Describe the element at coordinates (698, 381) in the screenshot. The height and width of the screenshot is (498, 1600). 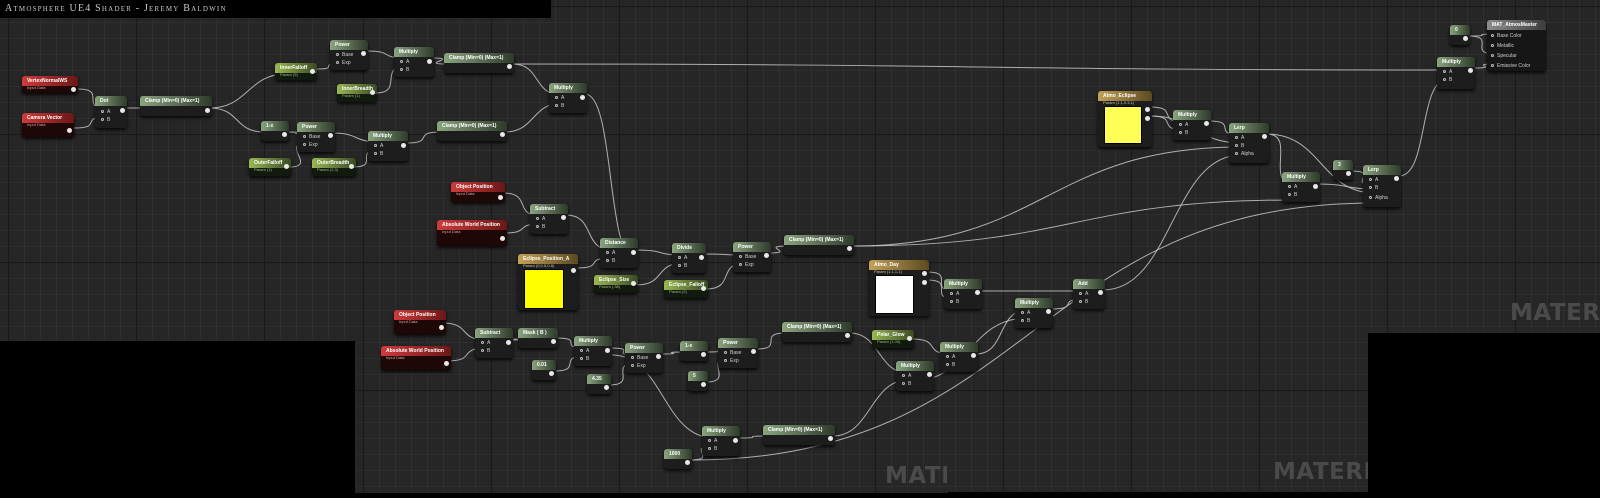
I see `constant-node: 5` at that location.